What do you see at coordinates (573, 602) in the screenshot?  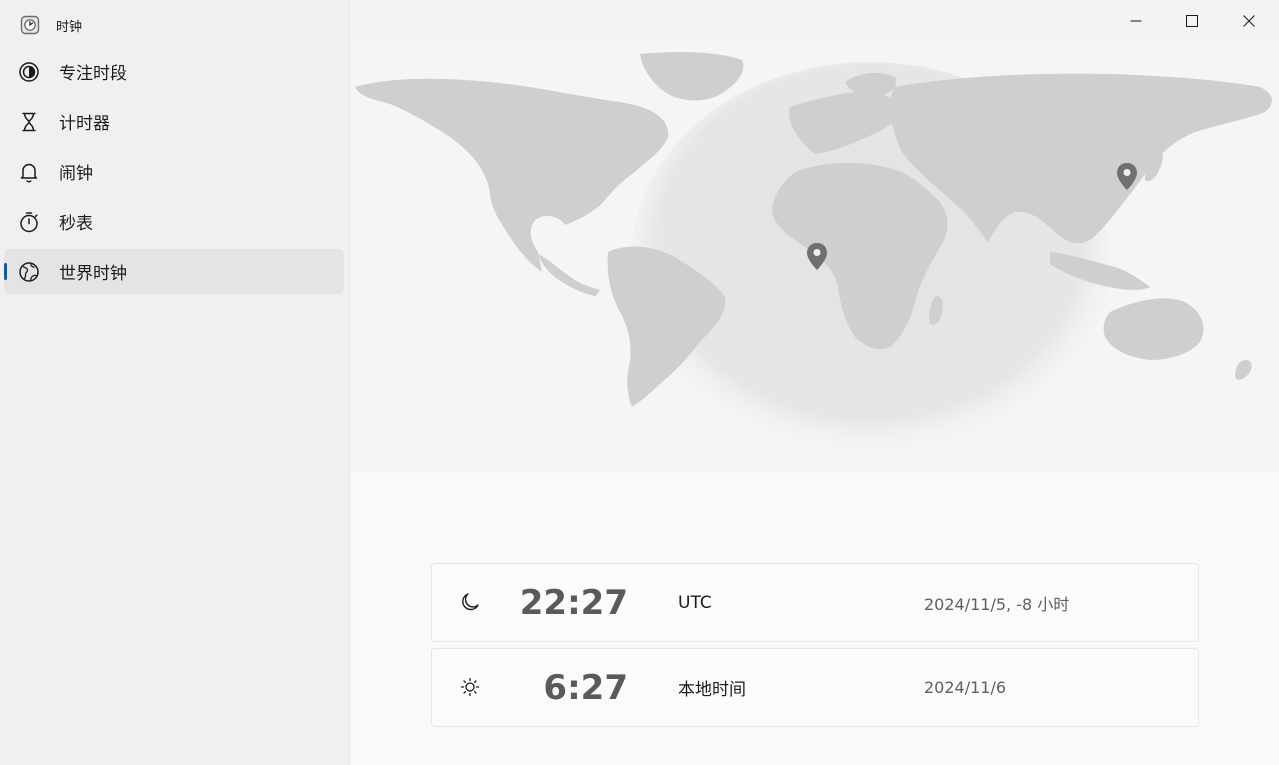 I see `clock-time: 22:27` at bounding box center [573, 602].